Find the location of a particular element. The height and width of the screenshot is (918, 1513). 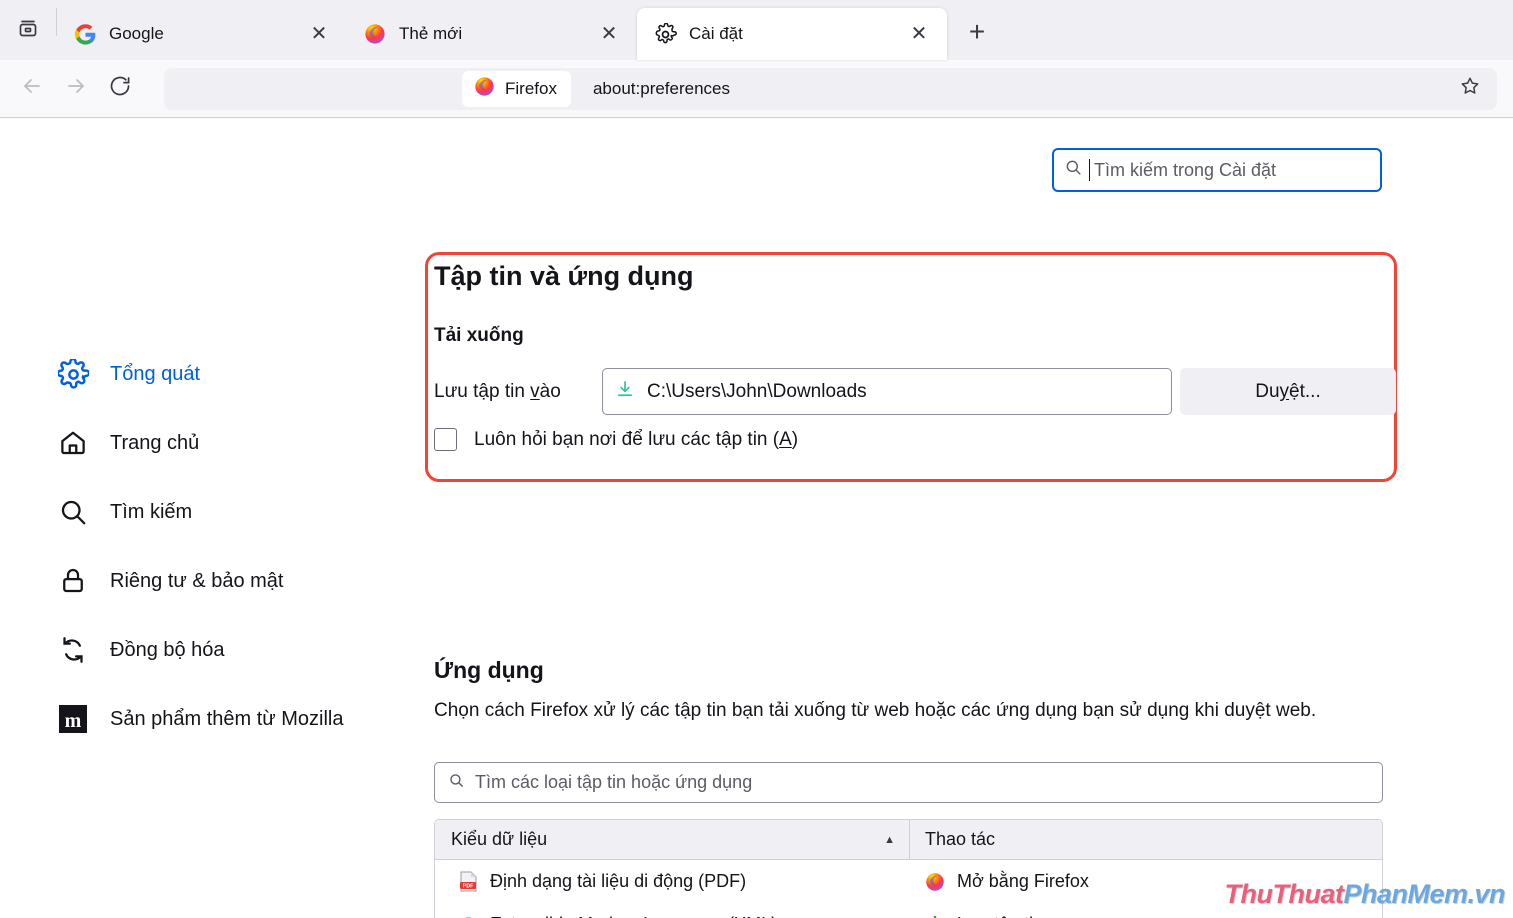

bookmark-button is located at coordinates (1470, 89).